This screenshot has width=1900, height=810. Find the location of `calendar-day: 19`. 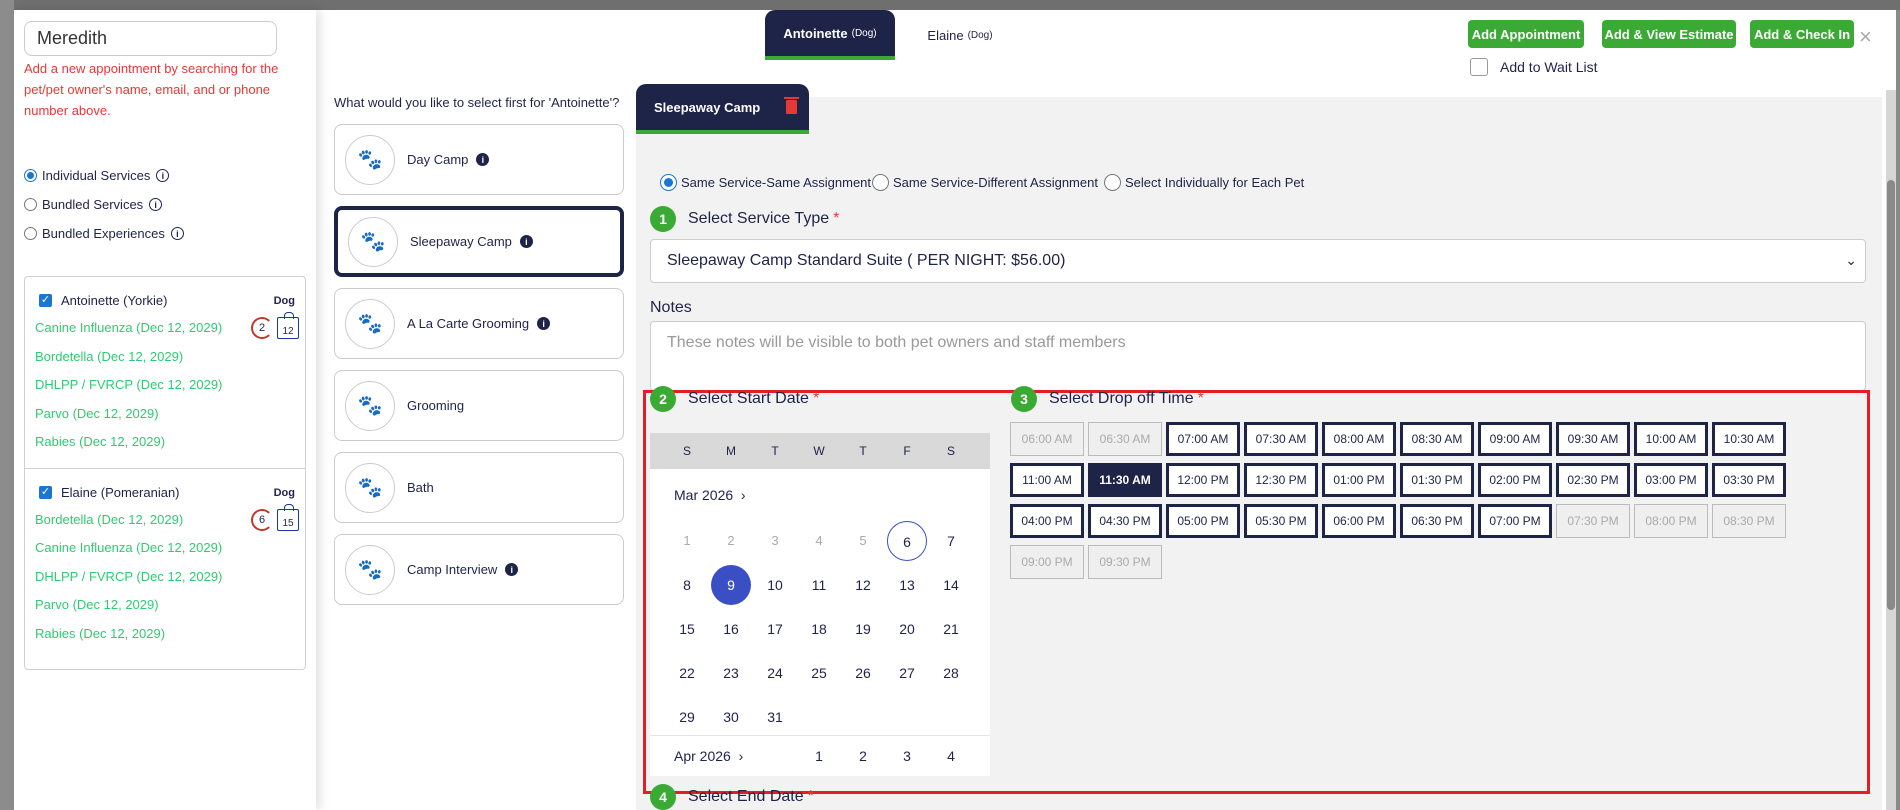

calendar-day: 19 is located at coordinates (863, 629).